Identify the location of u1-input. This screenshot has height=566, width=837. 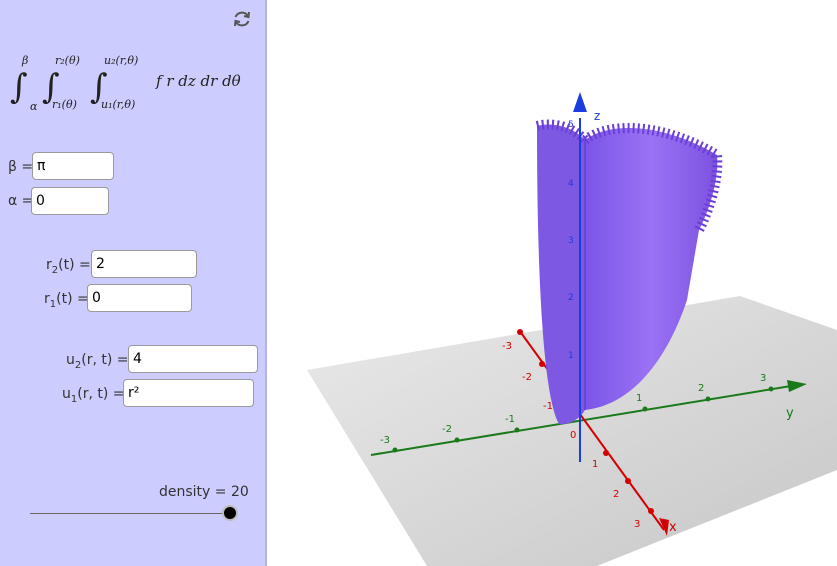
(188, 393).